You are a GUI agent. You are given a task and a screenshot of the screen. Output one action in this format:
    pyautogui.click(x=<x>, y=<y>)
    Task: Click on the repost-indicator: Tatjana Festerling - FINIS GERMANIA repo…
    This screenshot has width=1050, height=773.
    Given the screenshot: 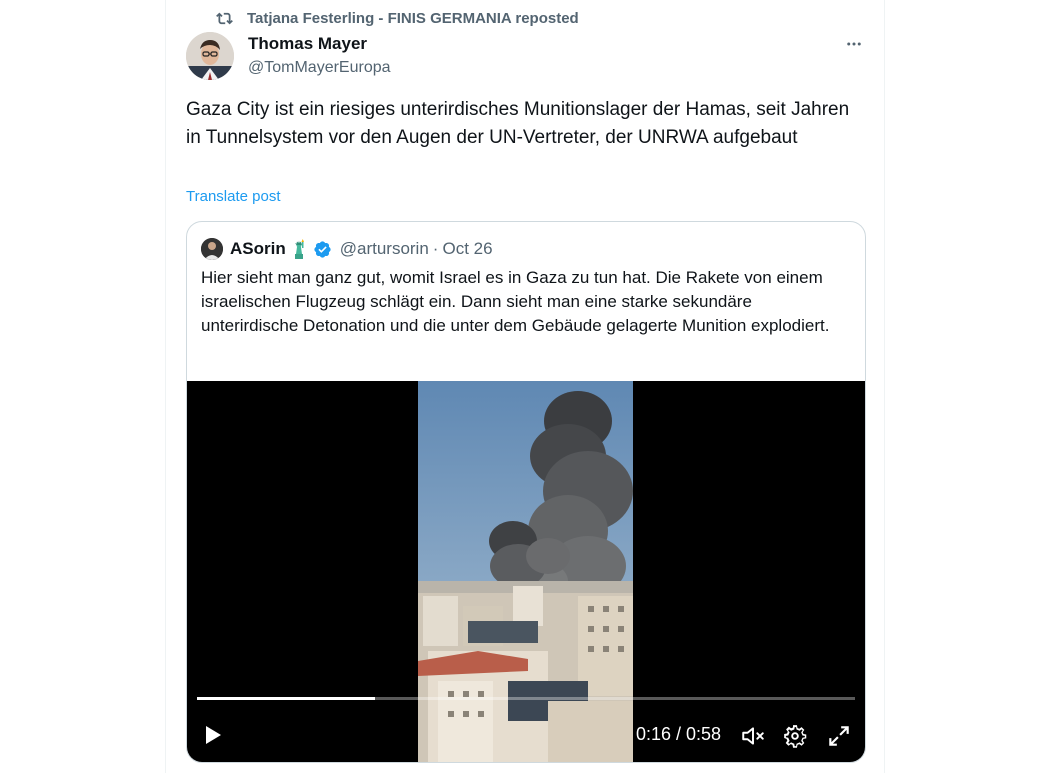 What is the action you would take?
    pyautogui.click(x=397, y=18)
    